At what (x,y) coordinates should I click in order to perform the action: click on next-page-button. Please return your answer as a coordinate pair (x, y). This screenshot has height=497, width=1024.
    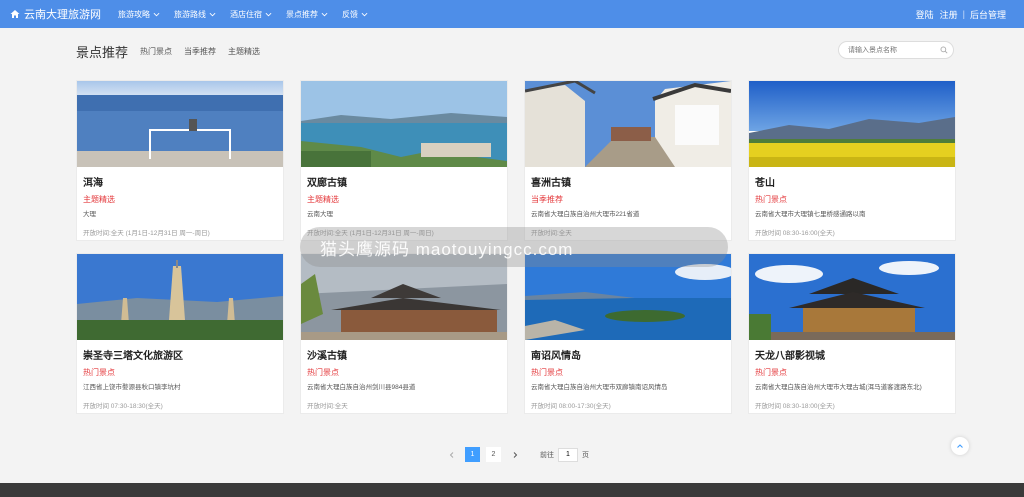
    Looking at the image, I should click on (514, 454).